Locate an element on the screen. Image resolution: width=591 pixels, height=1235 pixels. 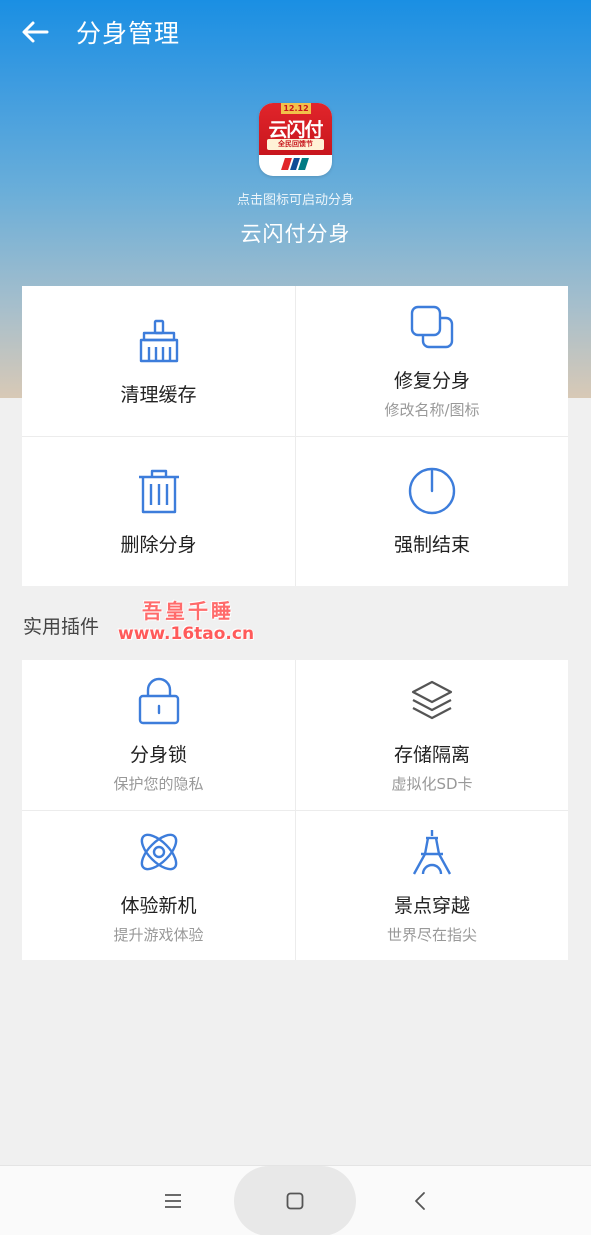
chevron-left-icon is located at coordinates (420, 1201).